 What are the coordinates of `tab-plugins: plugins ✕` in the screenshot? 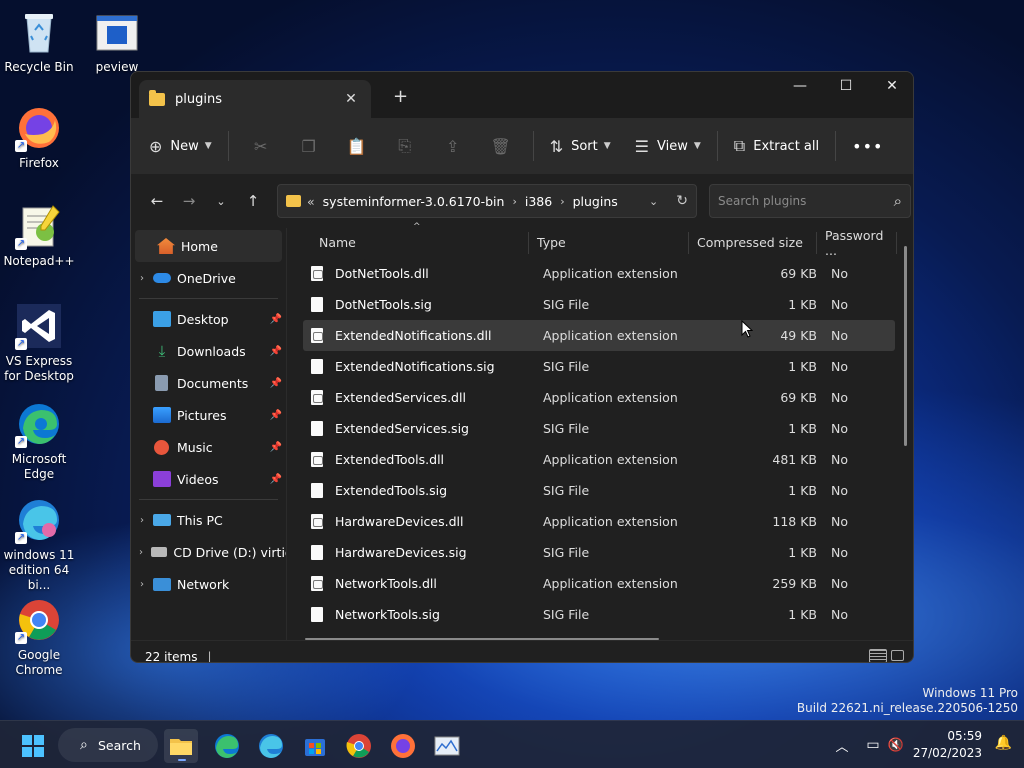 It's located at (255, 99).